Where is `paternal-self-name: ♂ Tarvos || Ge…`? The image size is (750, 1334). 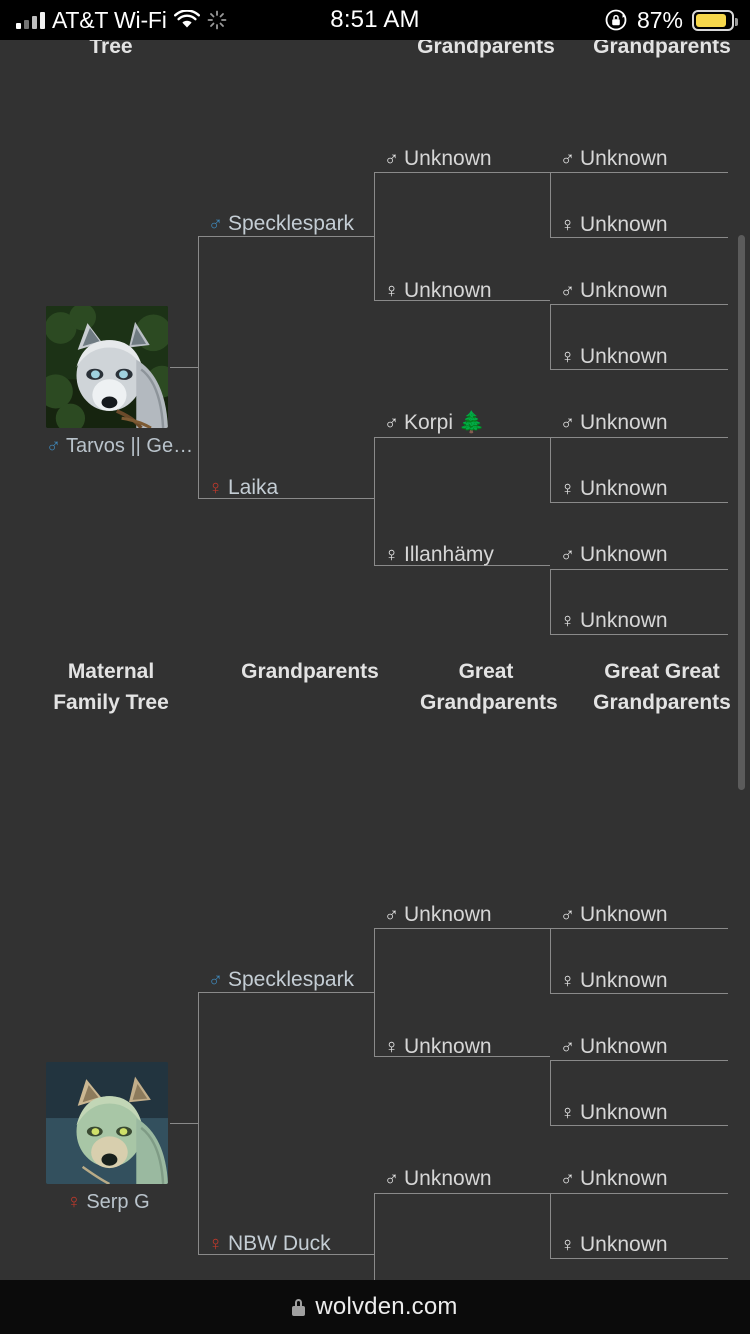
paternal-self-name: ♂ Tarvos || Ge… is located at coordinates (119, 446).